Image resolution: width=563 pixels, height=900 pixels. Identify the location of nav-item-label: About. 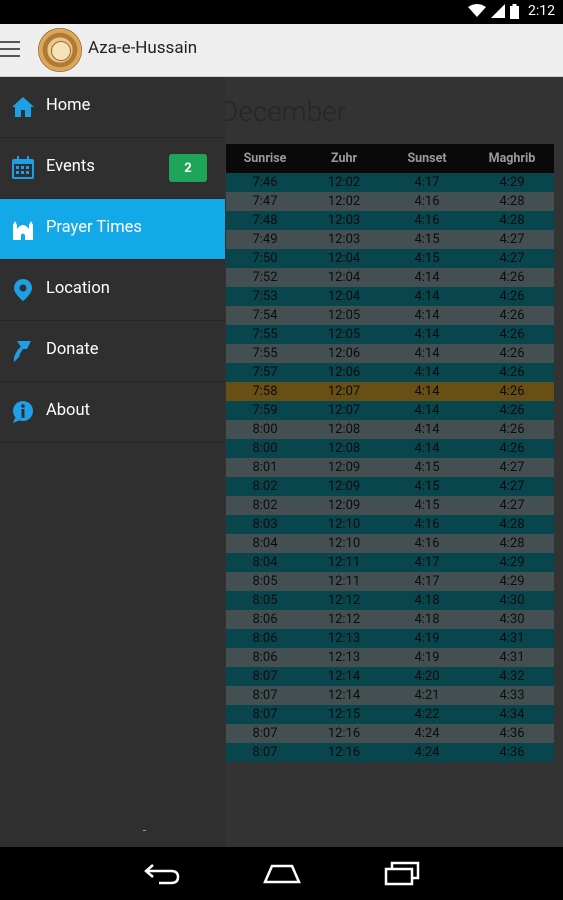
(68, 410).